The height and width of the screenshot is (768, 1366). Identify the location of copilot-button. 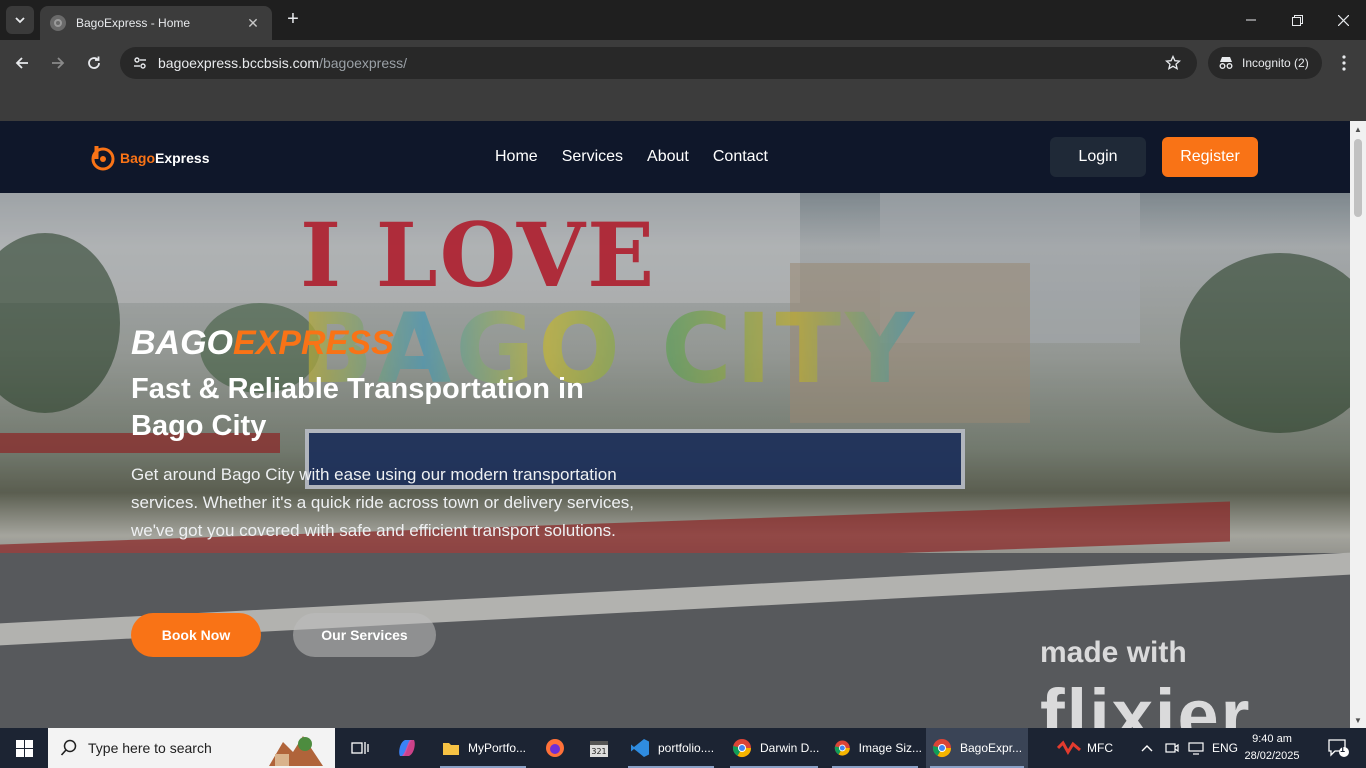
(407, 748).